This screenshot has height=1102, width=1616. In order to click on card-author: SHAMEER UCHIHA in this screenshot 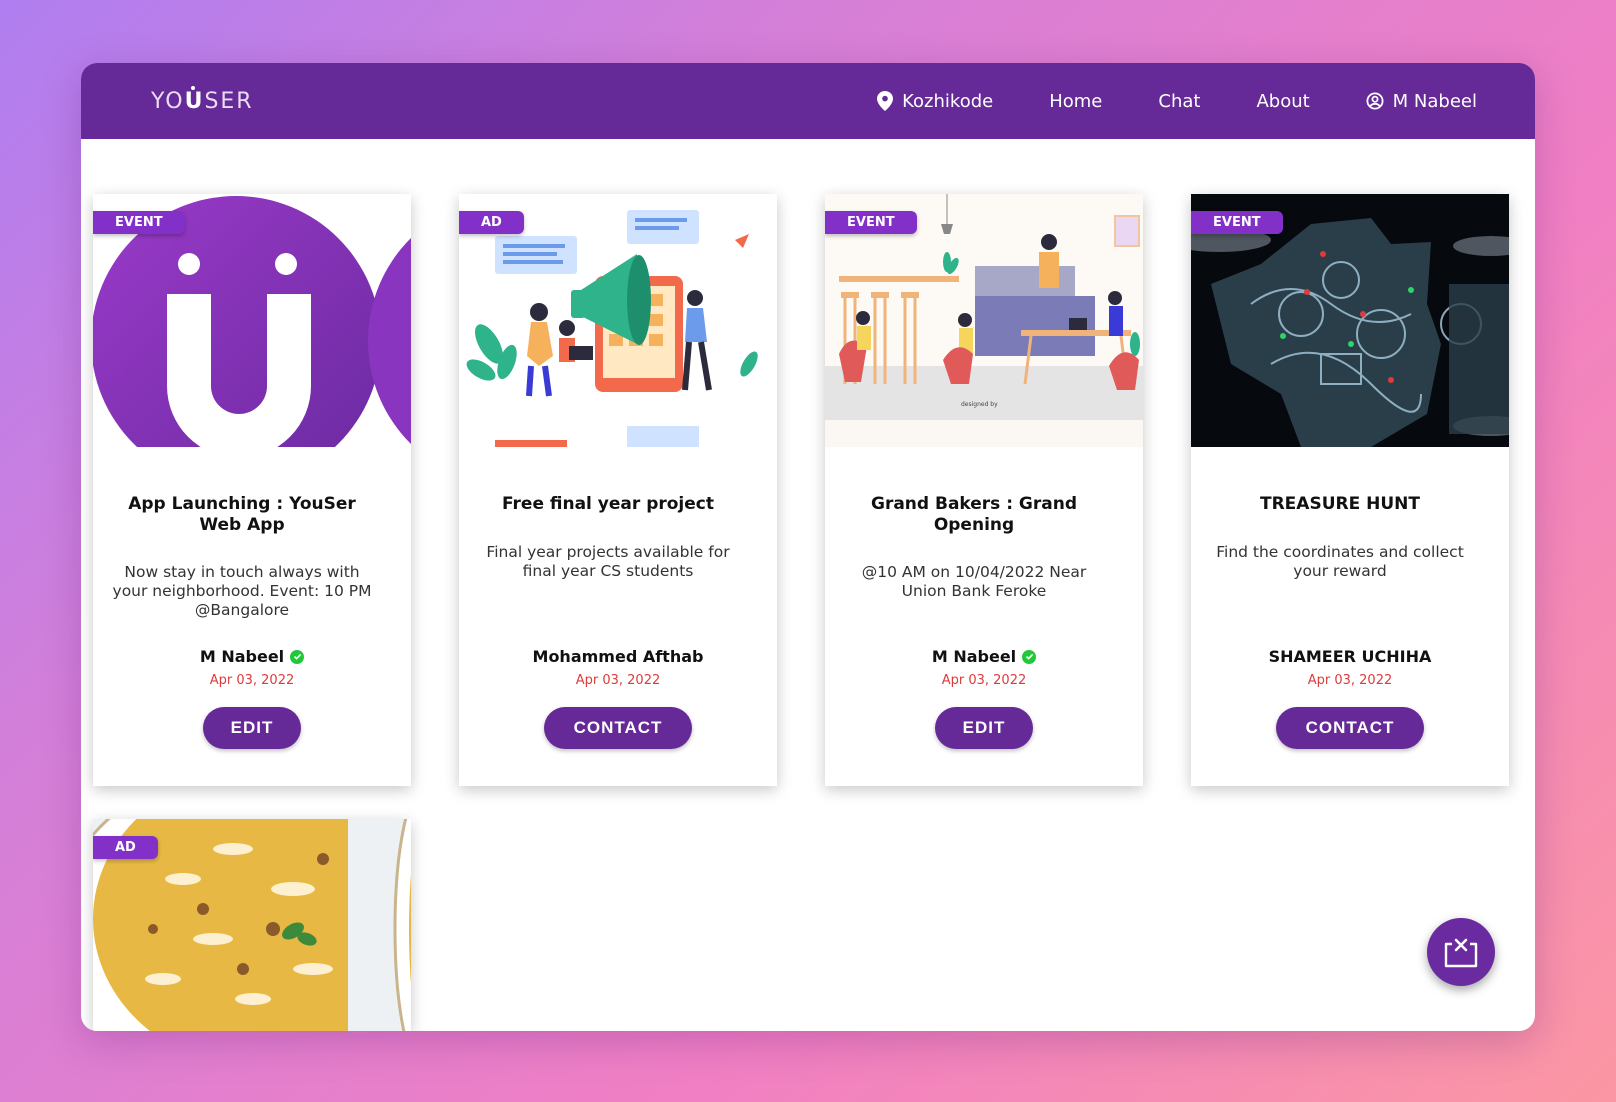, I will do `click(1350, 656)`.